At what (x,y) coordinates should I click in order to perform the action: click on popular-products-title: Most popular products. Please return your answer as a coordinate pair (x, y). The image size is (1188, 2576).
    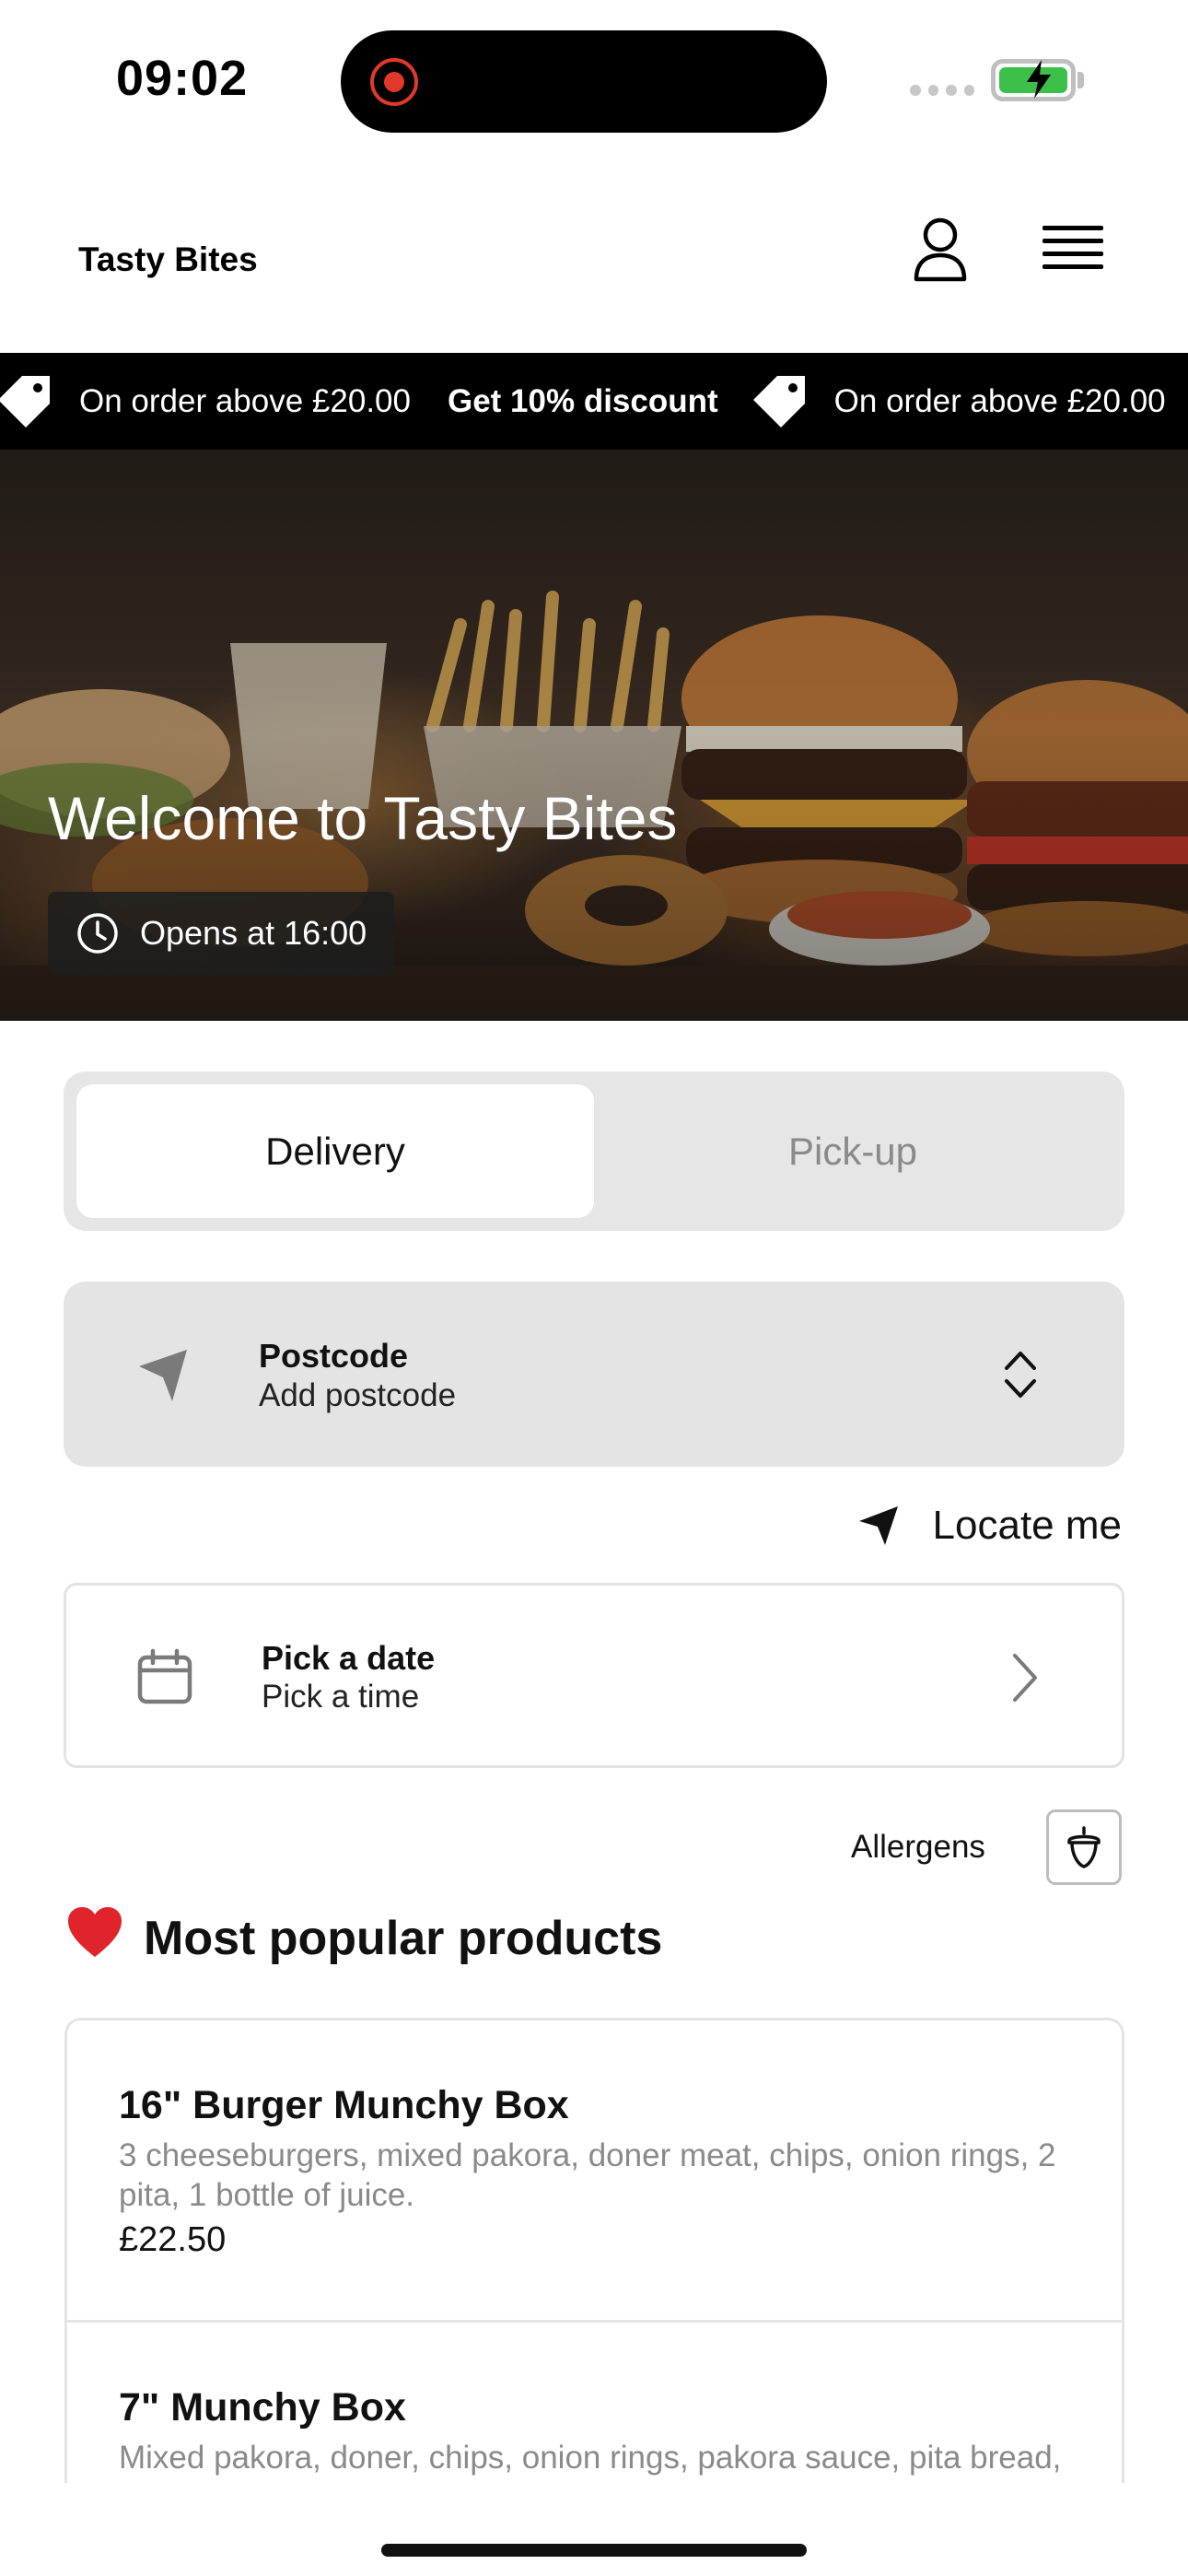
    Looking at the image, I should click on (364, 1938).